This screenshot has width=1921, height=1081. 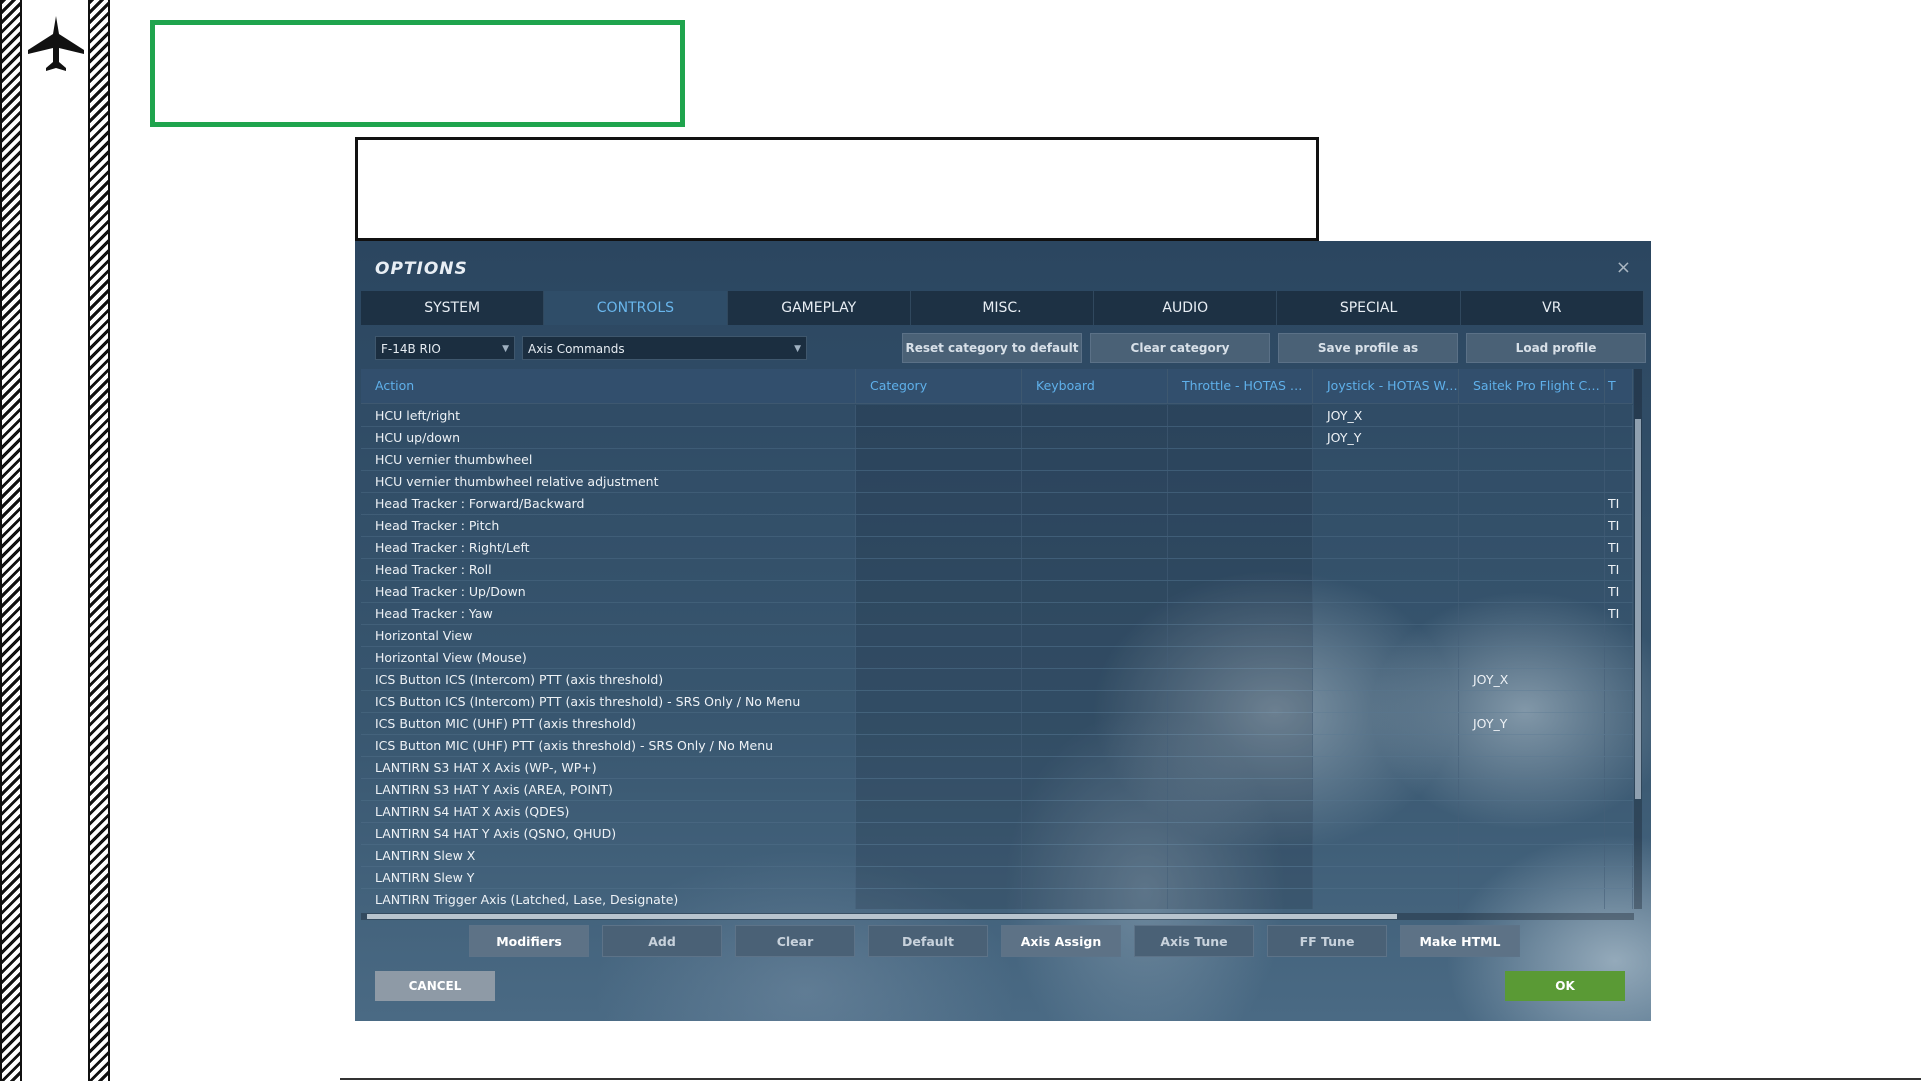 What do you see at coordinates (1386, 415) in the screenshot?
I see `cell-joystick: JOY_X` at bounding box center [1386, 415].